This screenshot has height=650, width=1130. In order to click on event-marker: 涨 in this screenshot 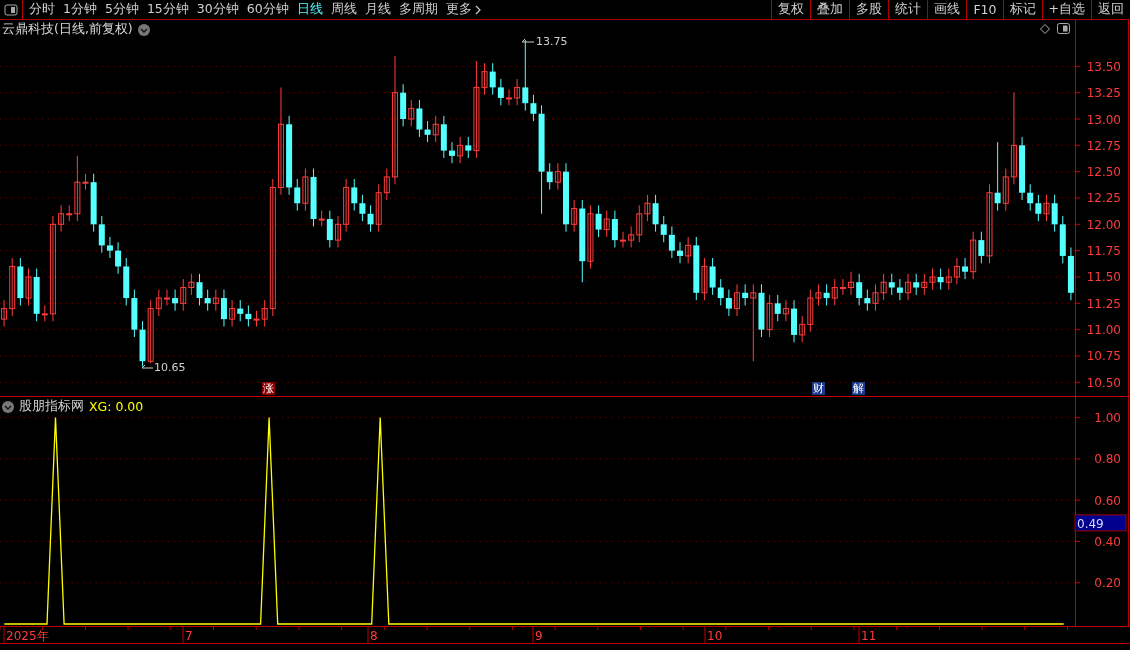, I will do `click(268, 388)`.